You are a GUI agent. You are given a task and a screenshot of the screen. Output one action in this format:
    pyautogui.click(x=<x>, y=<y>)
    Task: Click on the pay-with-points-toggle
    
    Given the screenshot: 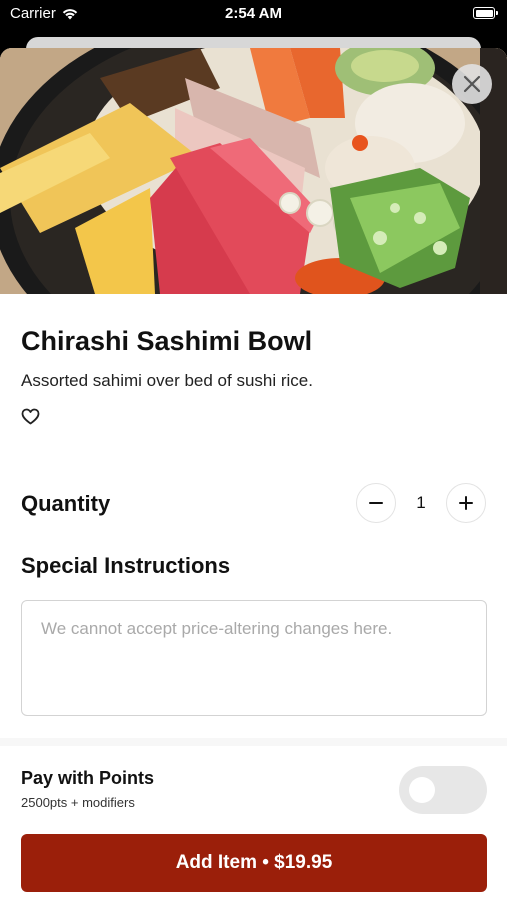 What is the action you would take?
    pyautogui.click(x=443, y=790)
    